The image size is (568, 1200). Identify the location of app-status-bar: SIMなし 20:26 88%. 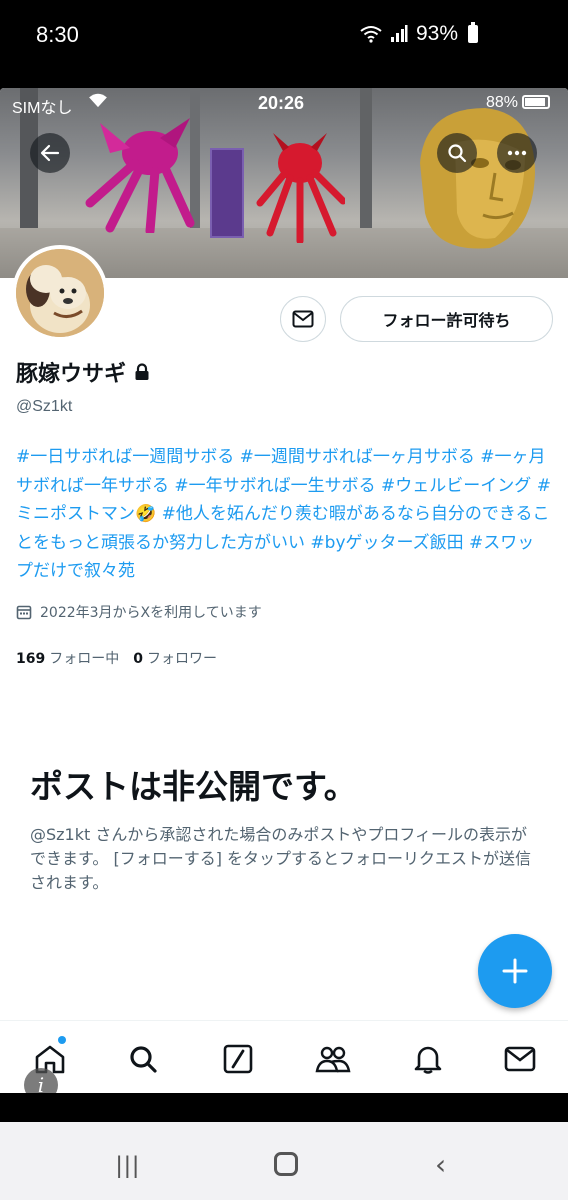
(284, 104).